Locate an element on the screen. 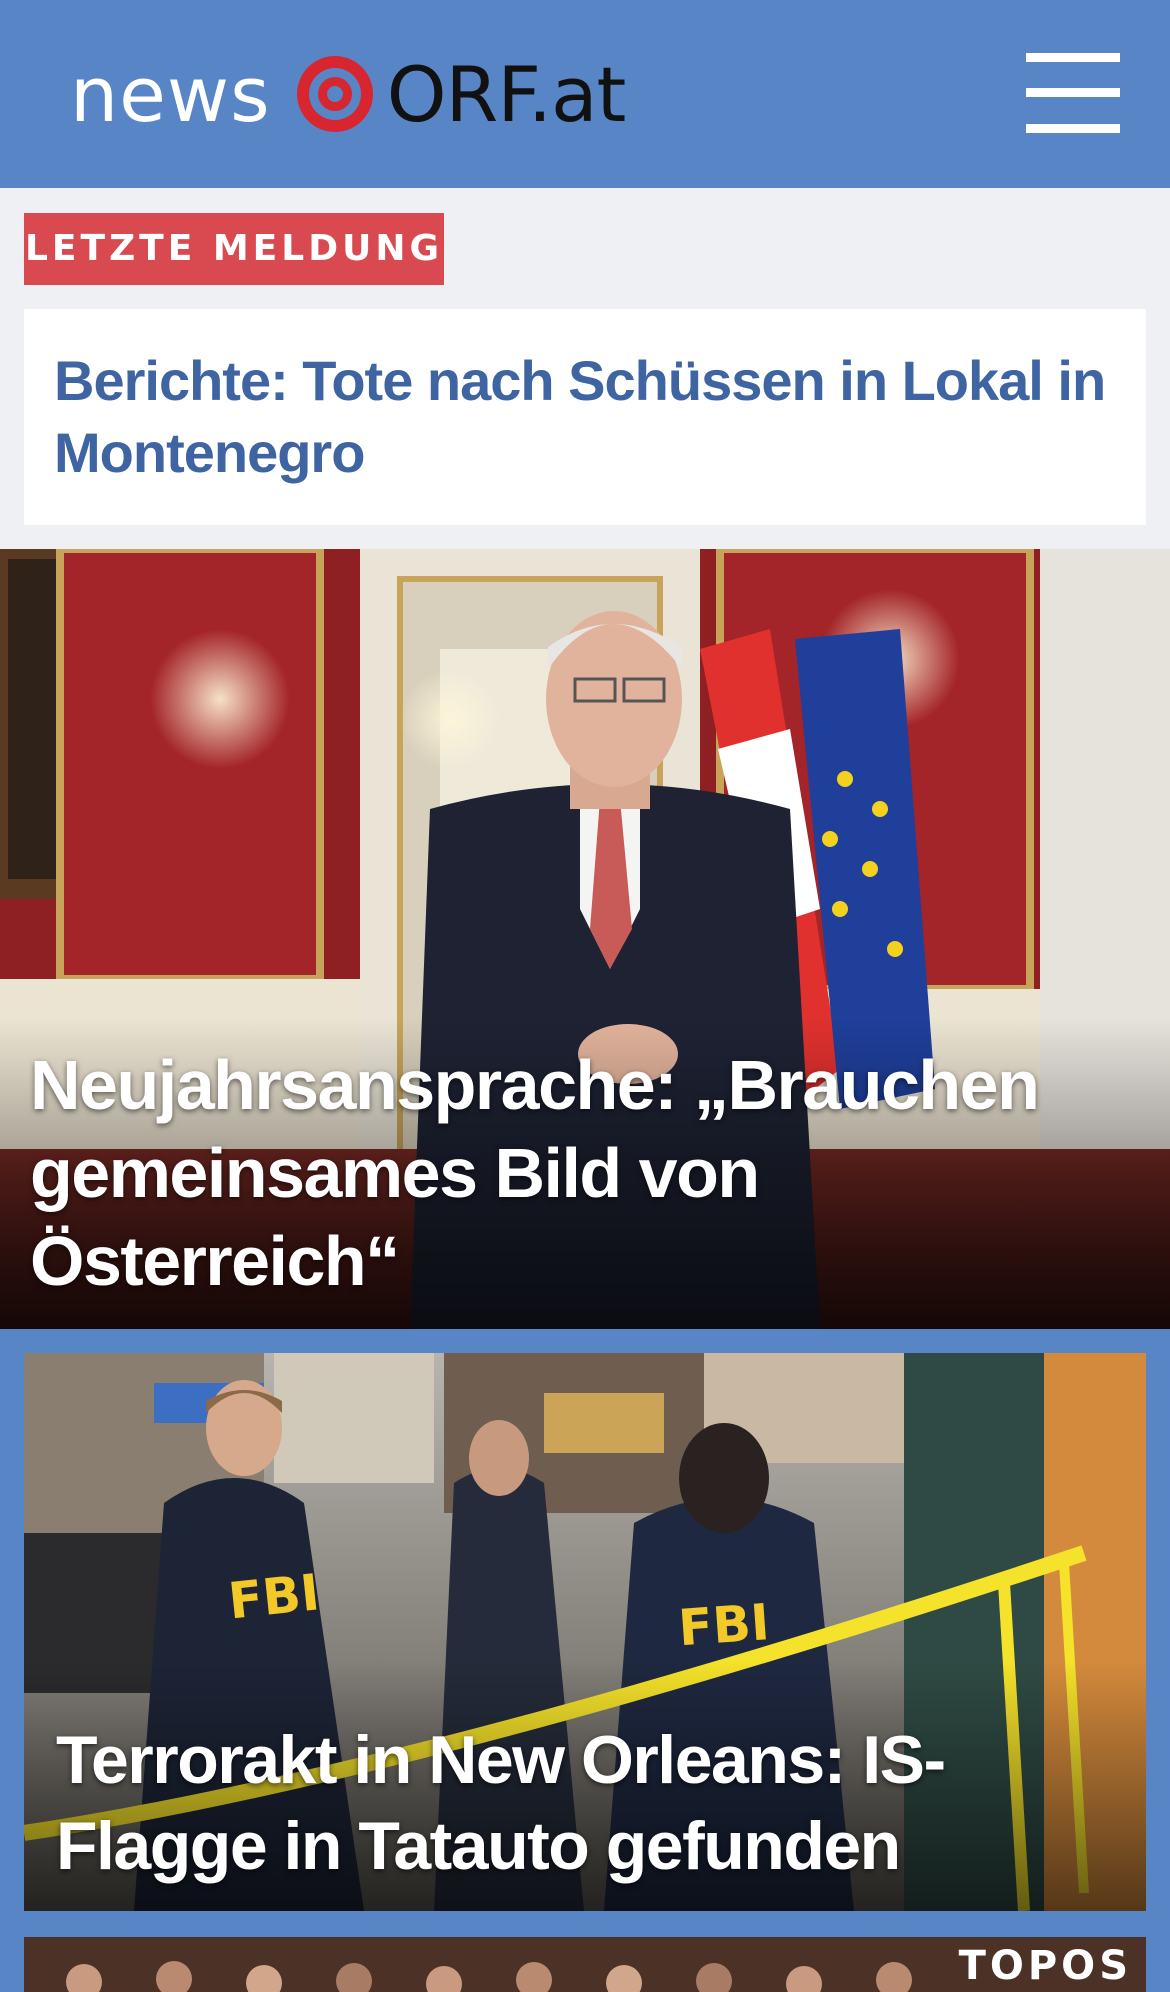 The image size is (1170, 1992). hamburger-menu-icon is located at coordinates (1072, 93).